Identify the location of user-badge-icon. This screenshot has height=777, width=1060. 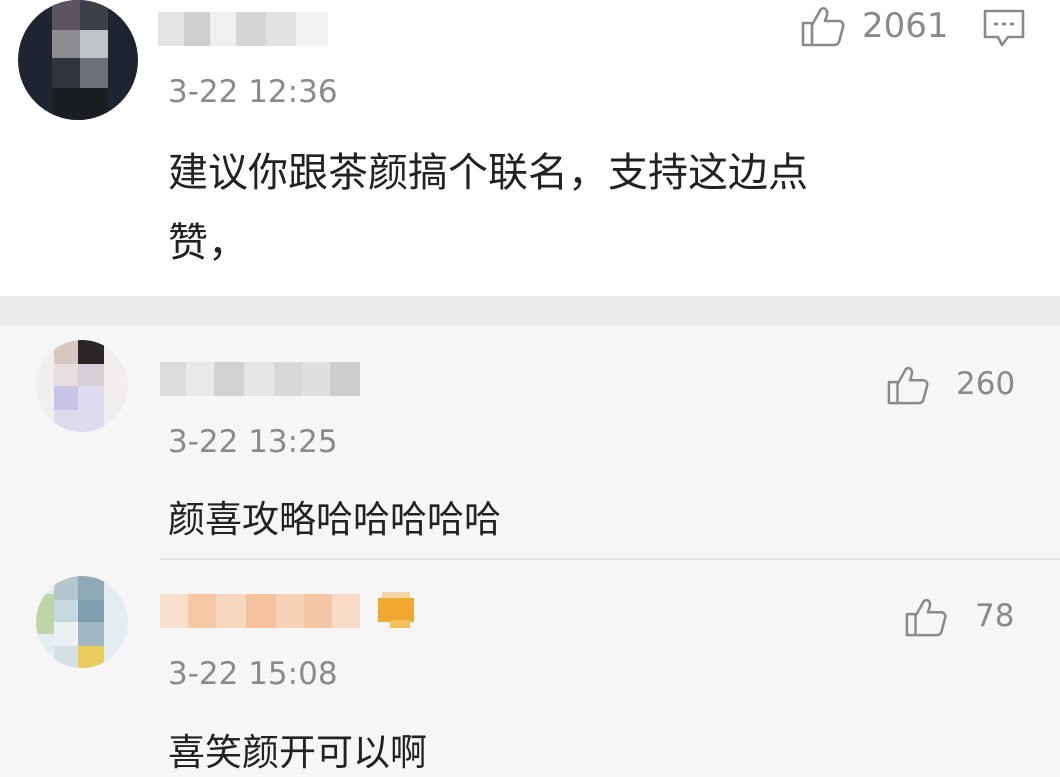
(396, 610).